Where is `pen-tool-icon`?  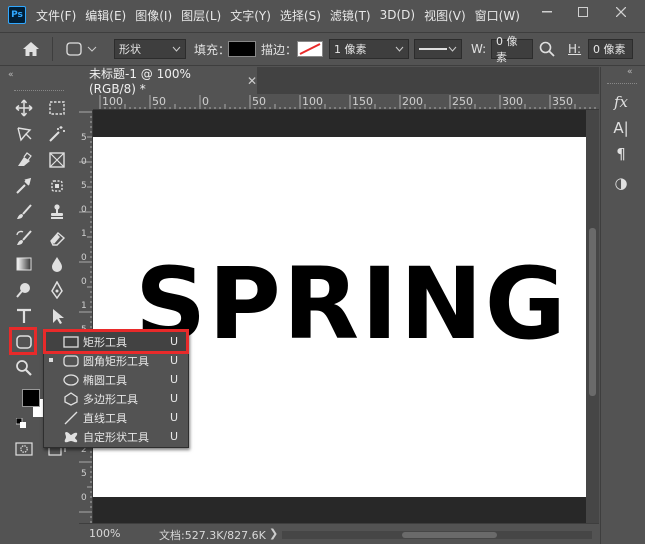
pen-tool-icon is located at coordinates (57, 290).